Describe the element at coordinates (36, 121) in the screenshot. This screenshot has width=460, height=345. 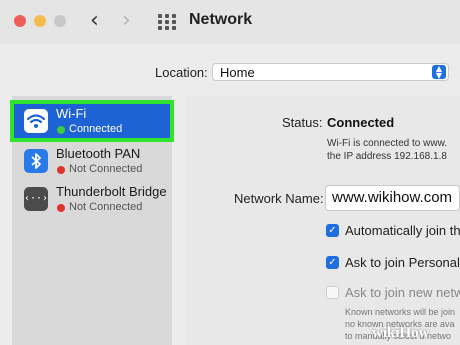
I see `wifi-icon` at that location.